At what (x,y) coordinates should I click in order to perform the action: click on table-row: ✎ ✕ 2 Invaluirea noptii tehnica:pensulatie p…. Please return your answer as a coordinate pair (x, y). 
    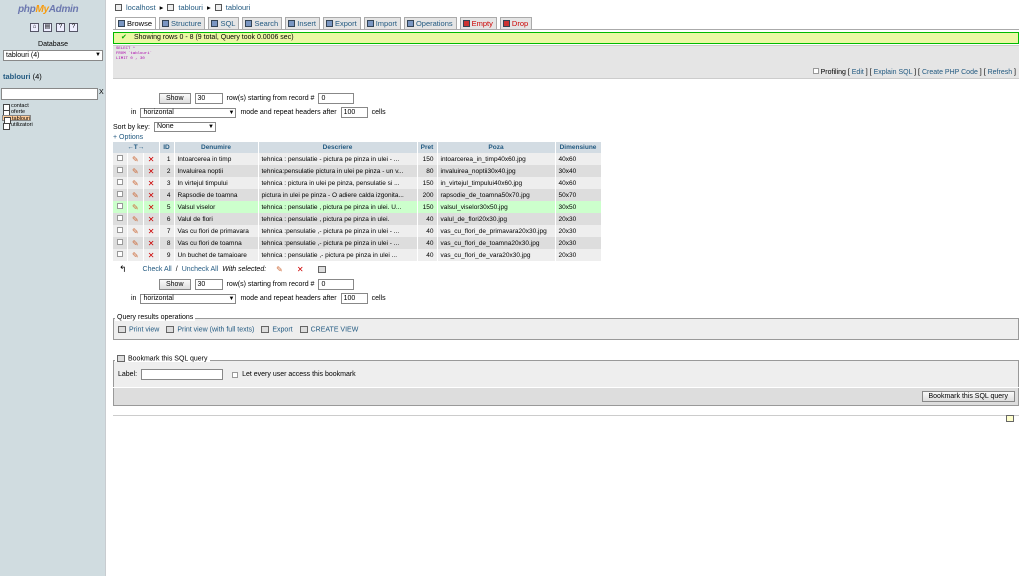
    Looking at the image, I should click on (357, 171).